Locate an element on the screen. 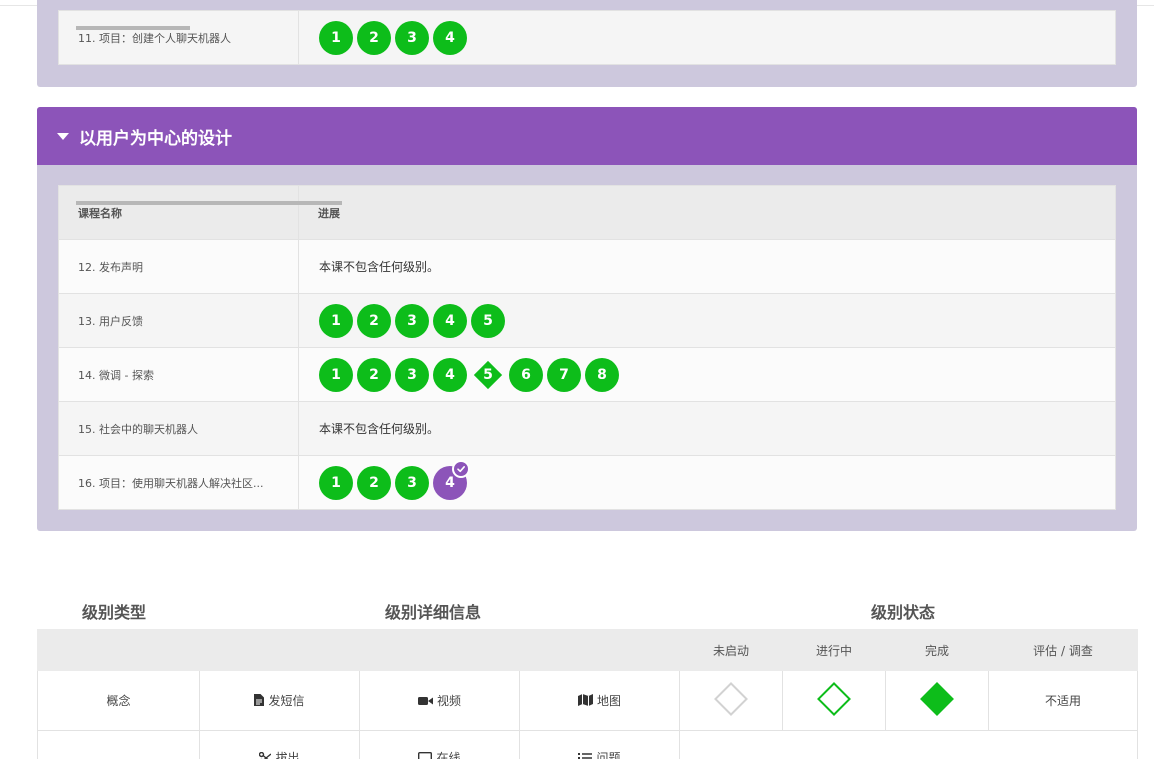  lesson-table: 11. 项目：创建个人聊天机器人 1 2 3 4 is located at coordinates (587, 37).